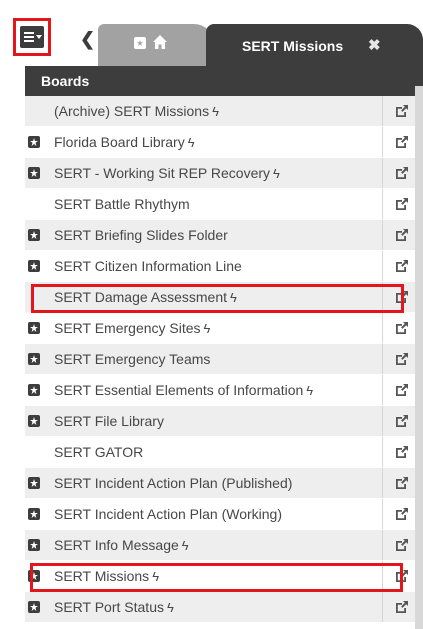  I want to click on board-list-item: Florida Board Library ϟ, so click(224, 142).